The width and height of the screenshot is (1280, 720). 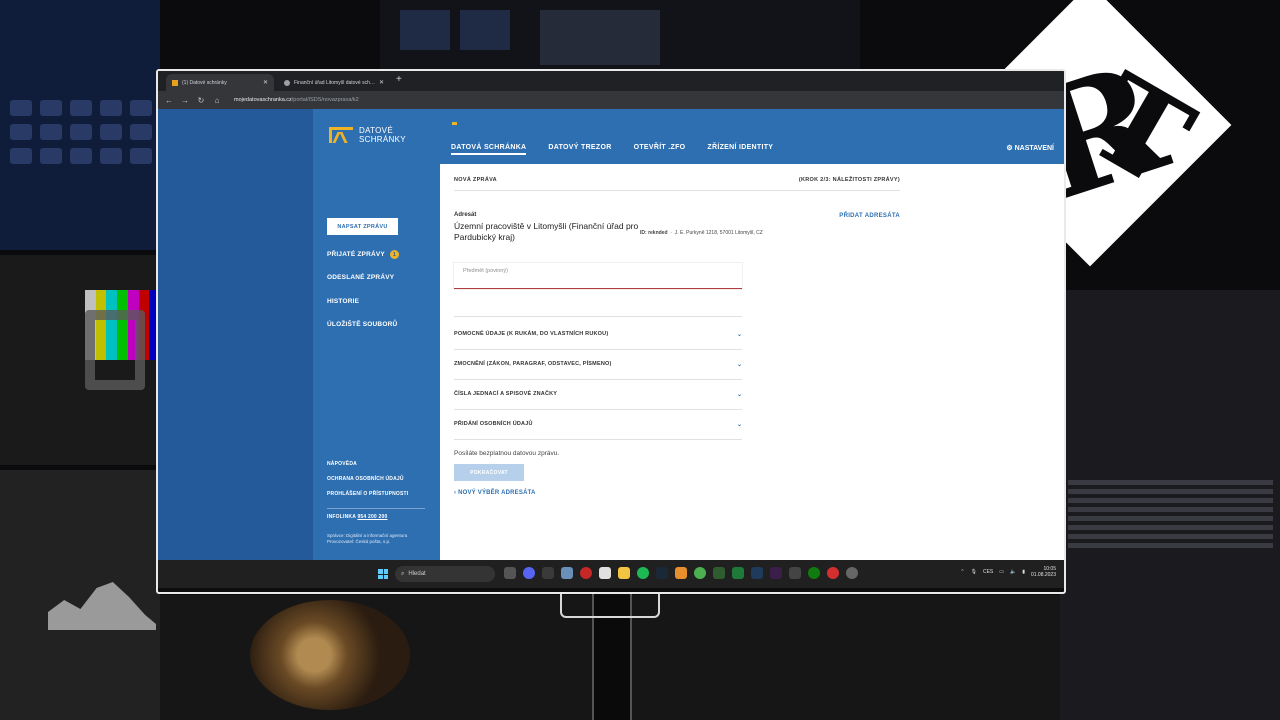 What do you see at coordinates (1001, 572) in the screenshot?
I see `network-icon: ▭` at bounding box center [1001, 572].